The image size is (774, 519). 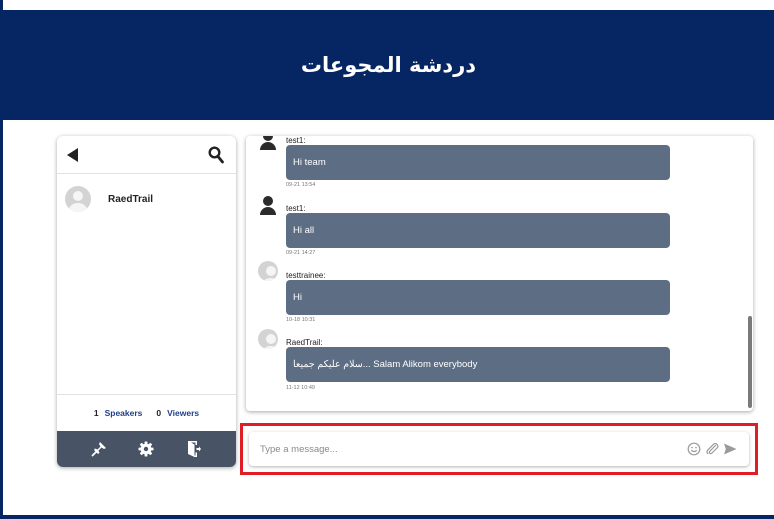 I want to click on back-arrow-icon, so click(x=72, y=155).